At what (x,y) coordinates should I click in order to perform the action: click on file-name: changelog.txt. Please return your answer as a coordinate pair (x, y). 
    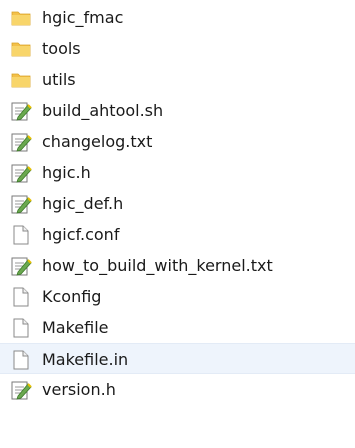
    Looking at the image, I should click on (97, 141).